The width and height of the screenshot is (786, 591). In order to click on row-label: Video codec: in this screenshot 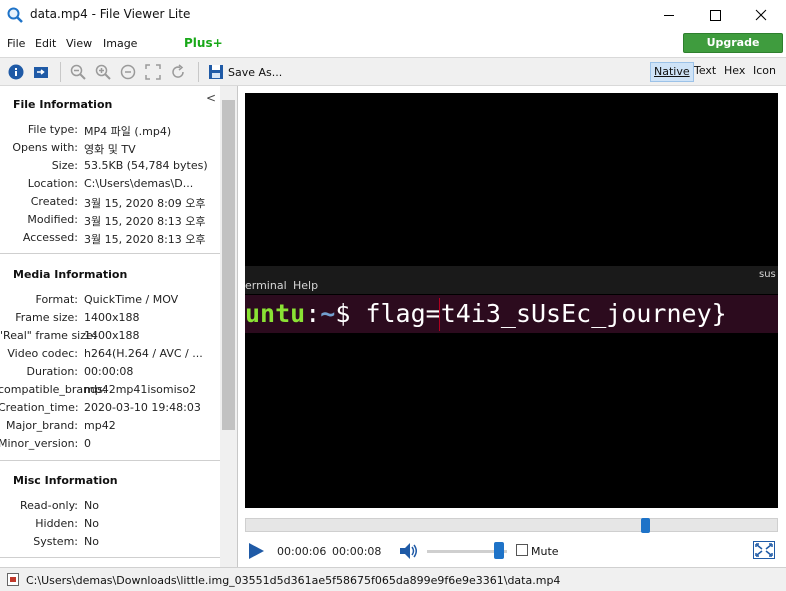, I will do `click(42, 353)`.